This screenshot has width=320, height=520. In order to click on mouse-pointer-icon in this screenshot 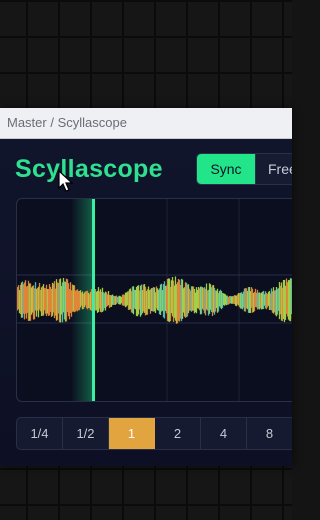, I will do `click(66, 181)`.